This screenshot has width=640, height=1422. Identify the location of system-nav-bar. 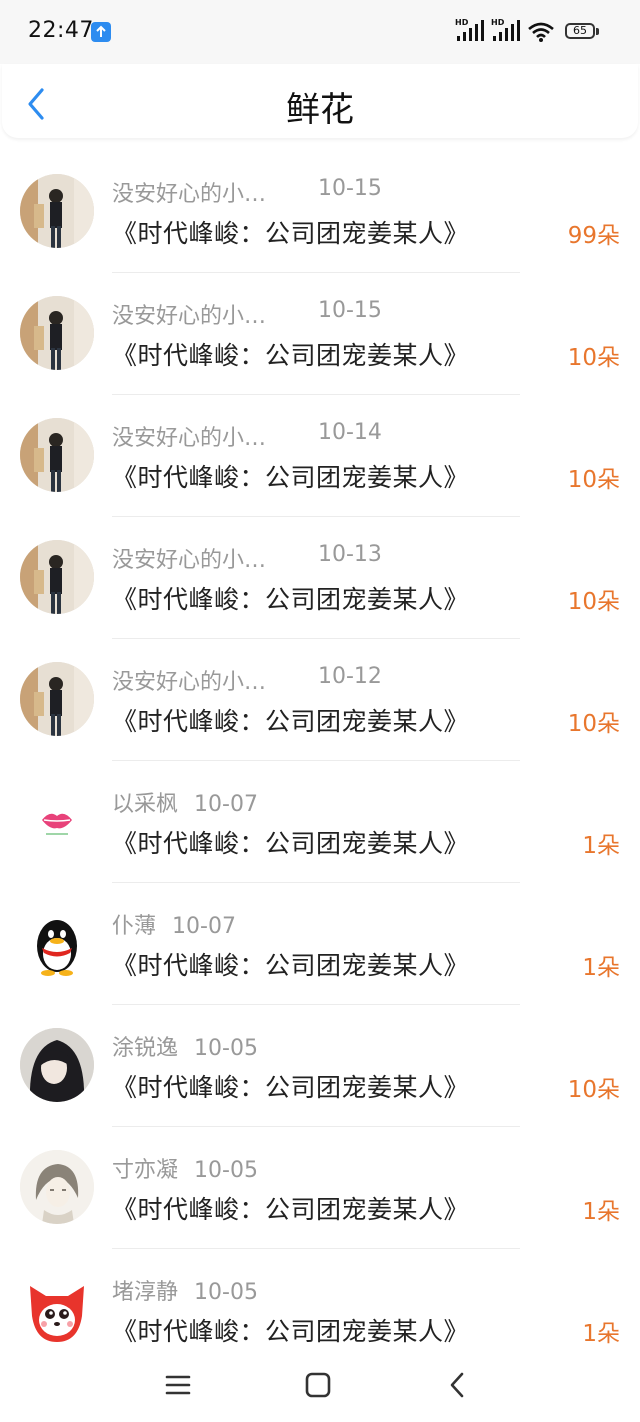
(320, 1386).